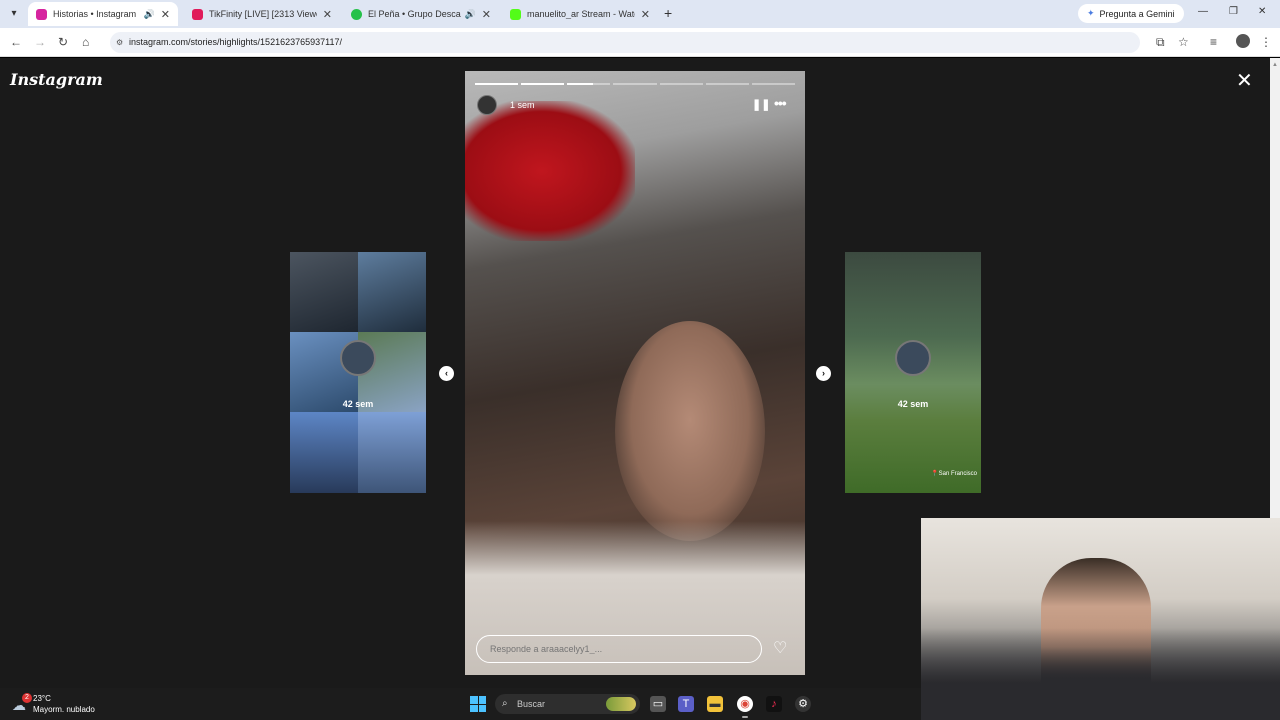  What do you see at coordinates (41, 14) in the screenshot?
I see `instagram-favicon-icon` at bounding box center [41, 14].